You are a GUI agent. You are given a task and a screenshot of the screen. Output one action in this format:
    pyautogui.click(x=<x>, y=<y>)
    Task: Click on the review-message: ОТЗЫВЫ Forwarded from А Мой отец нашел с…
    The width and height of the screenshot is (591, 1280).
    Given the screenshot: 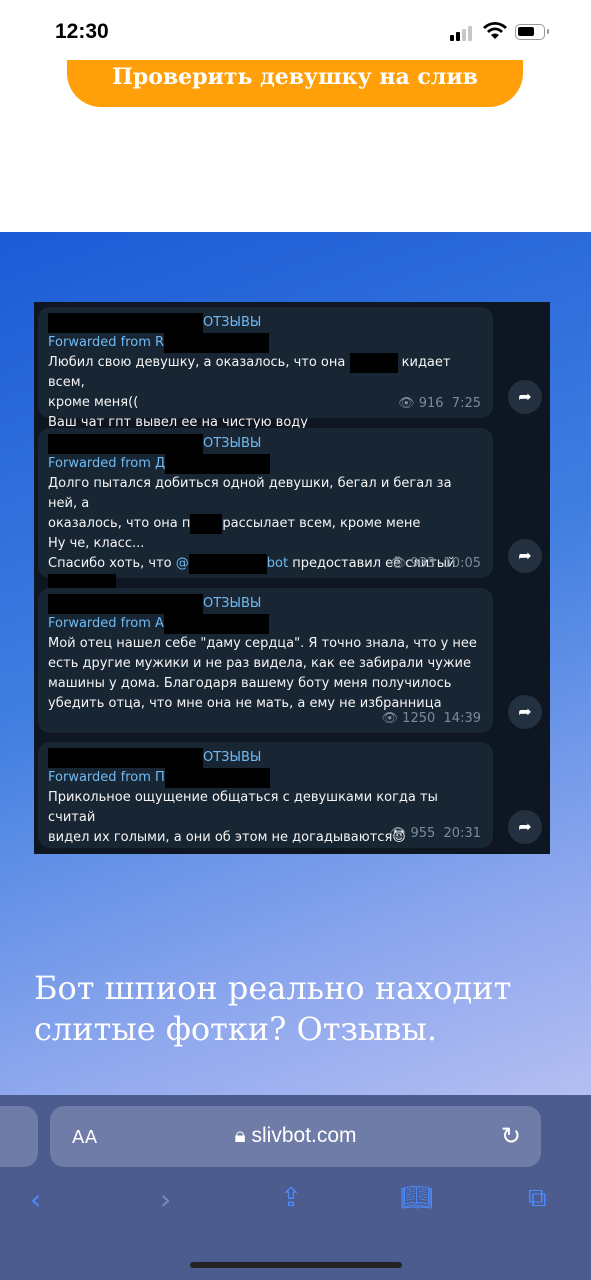 What is the action you would take?
    pyautogui.click(x=265, y=660)
    